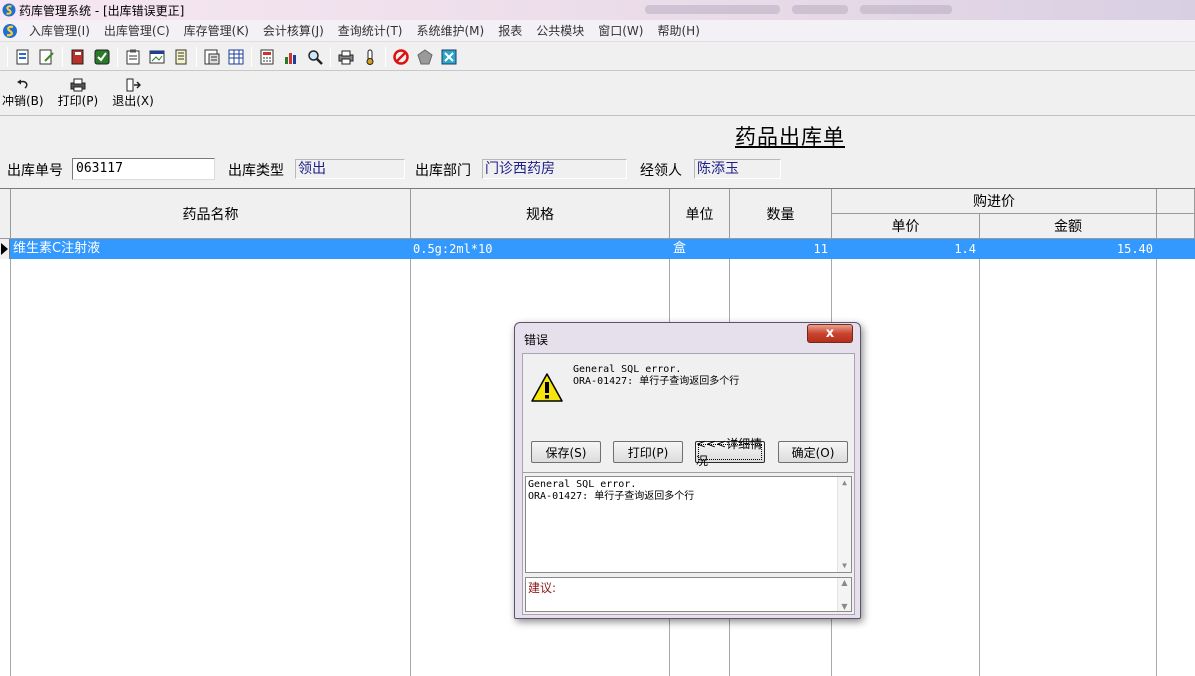 The width and height of the screenshot is (1195, 676). I want to click on memo-scrollbar: ▲ ▼, so click(844, 524).